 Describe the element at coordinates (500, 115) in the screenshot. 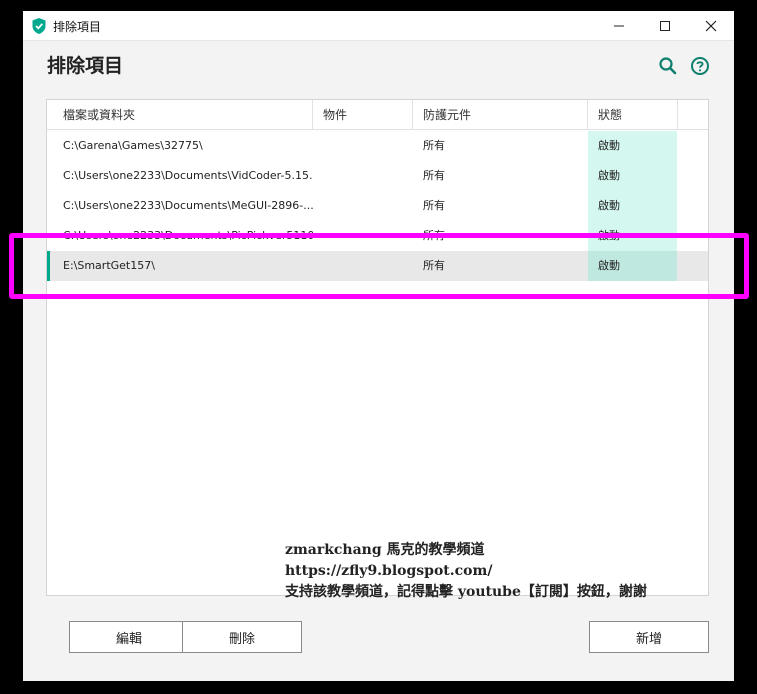

I see `column-header-component: 防護元件` at that location.